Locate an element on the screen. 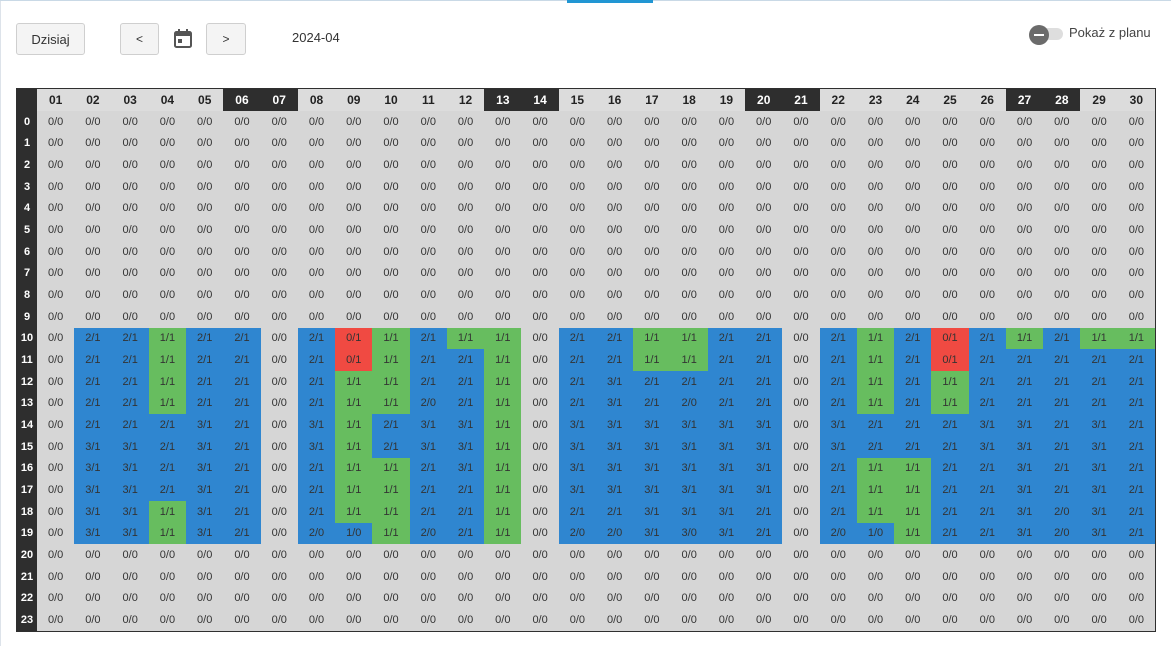  day-header: 02 is located at coordinates (93, 100).